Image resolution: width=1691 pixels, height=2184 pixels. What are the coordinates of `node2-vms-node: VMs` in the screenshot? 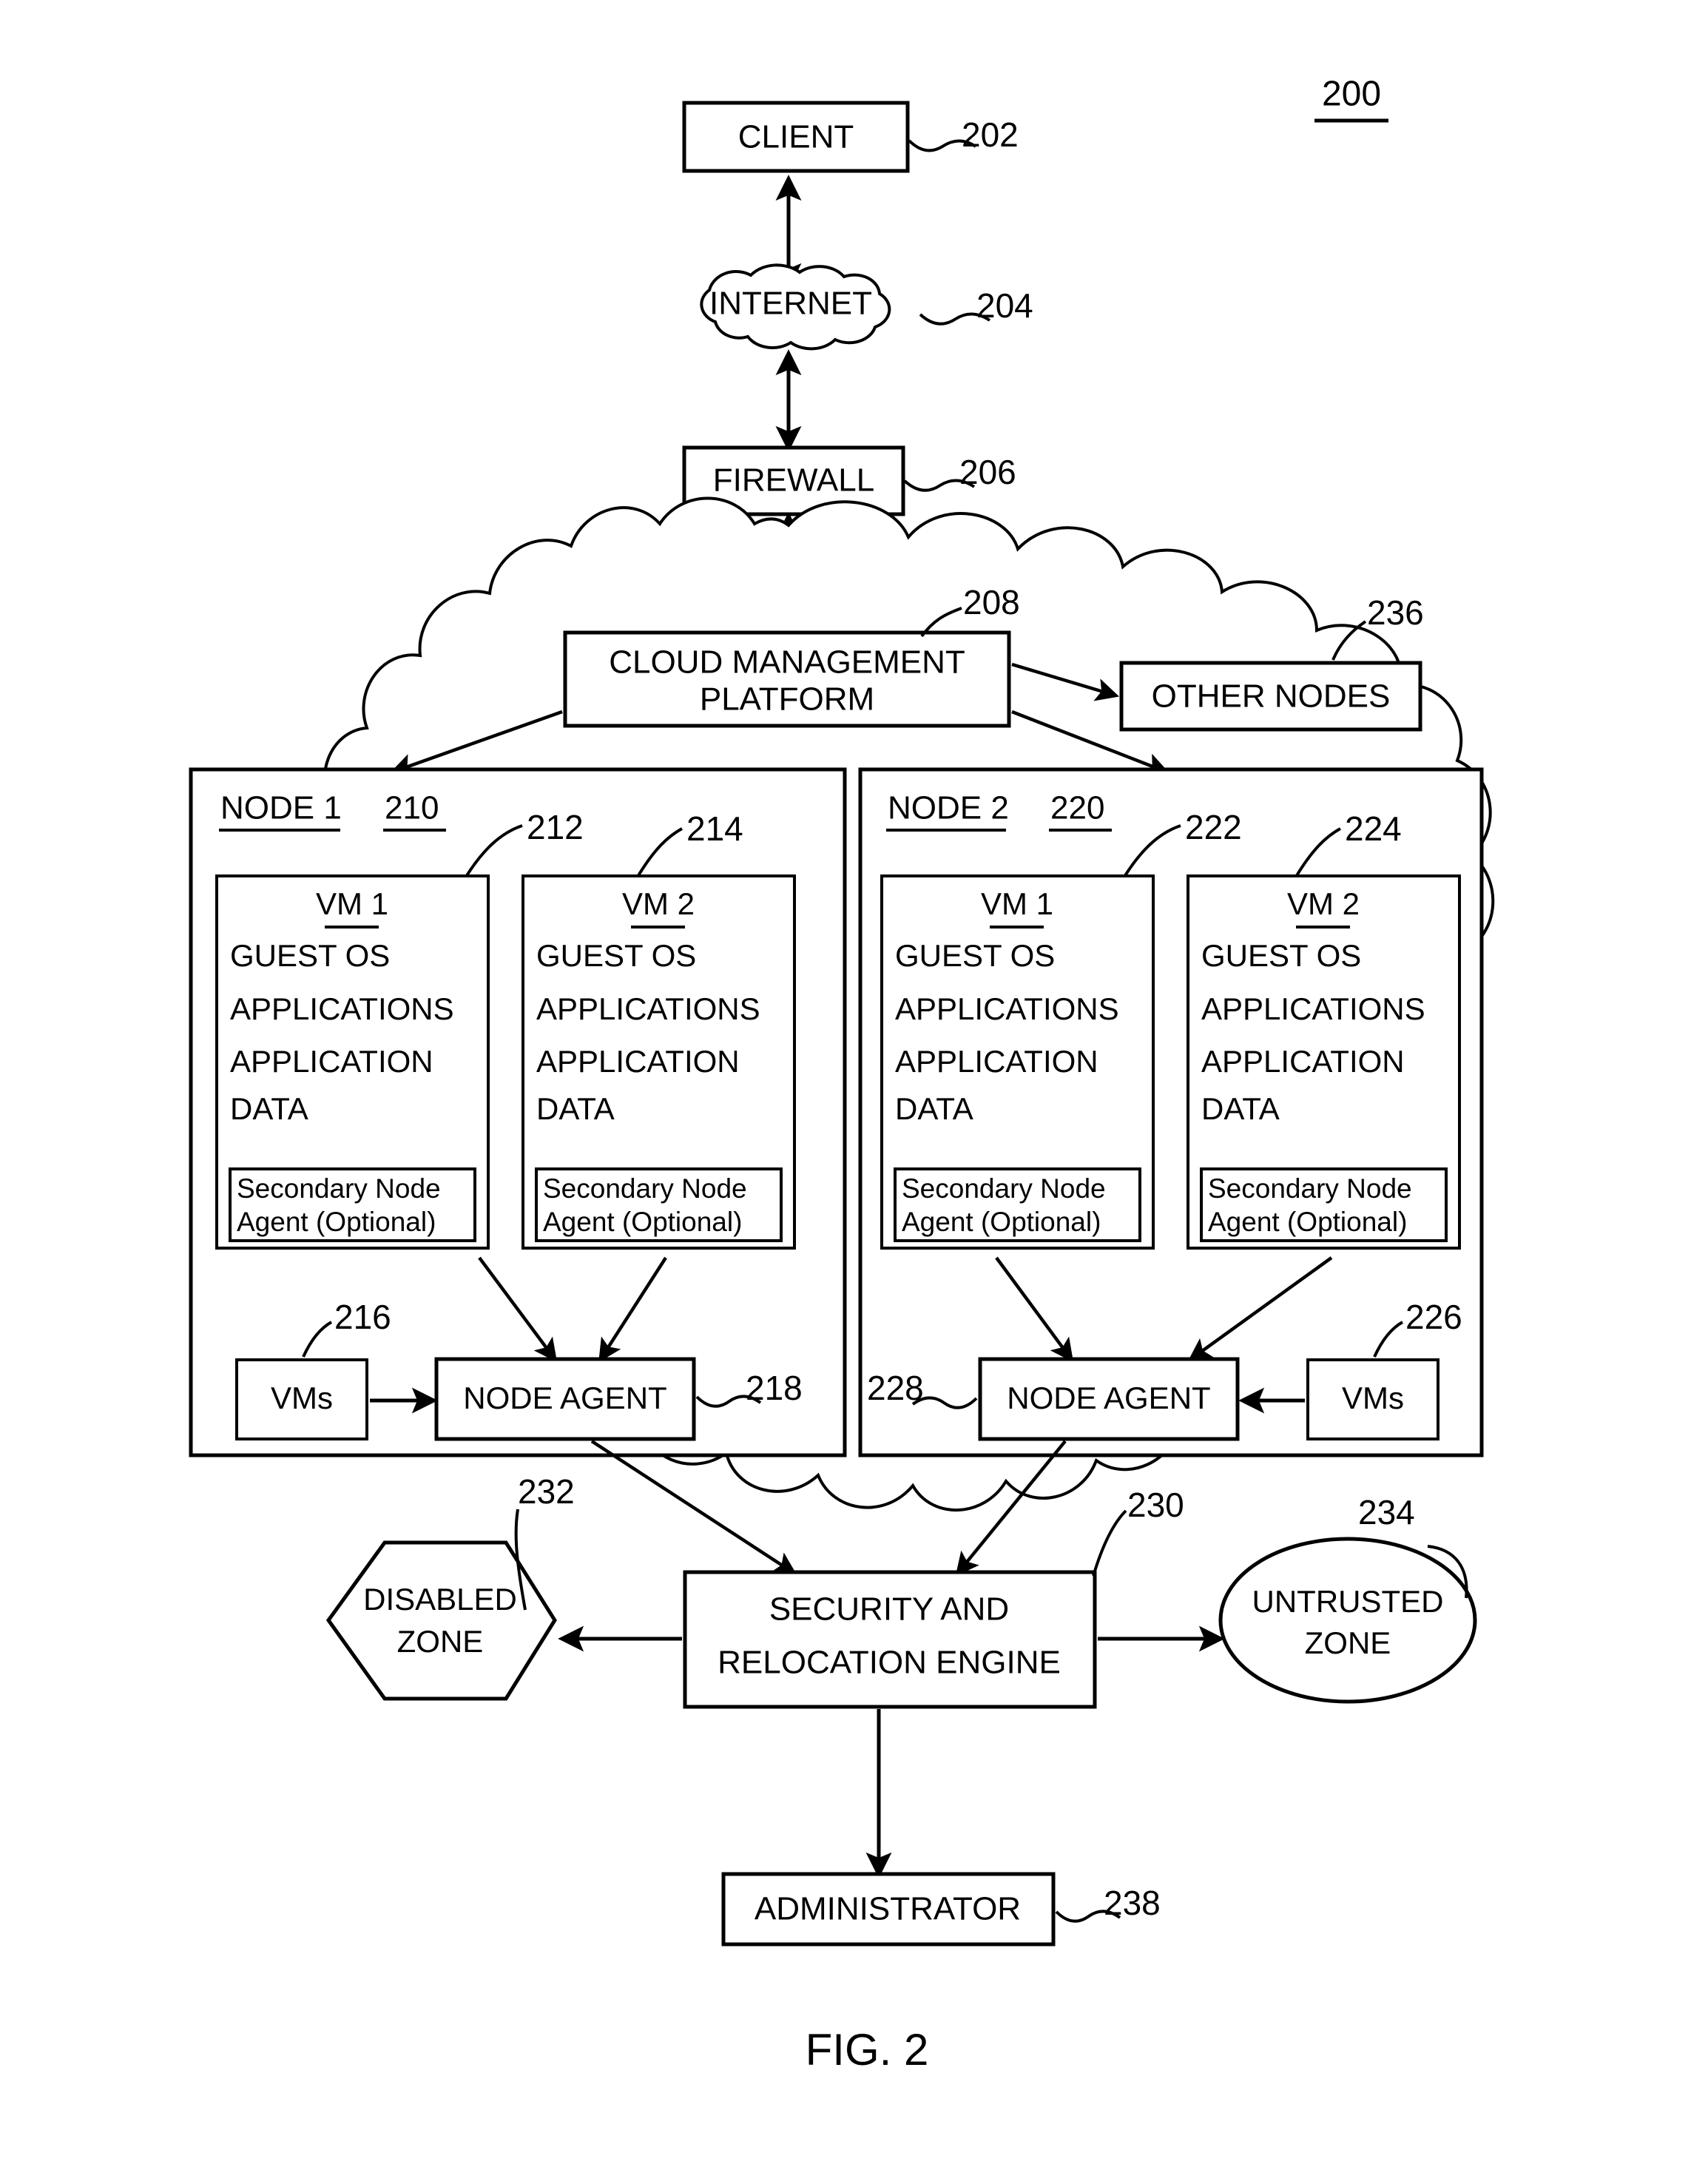 It's located at (1372, 1399).